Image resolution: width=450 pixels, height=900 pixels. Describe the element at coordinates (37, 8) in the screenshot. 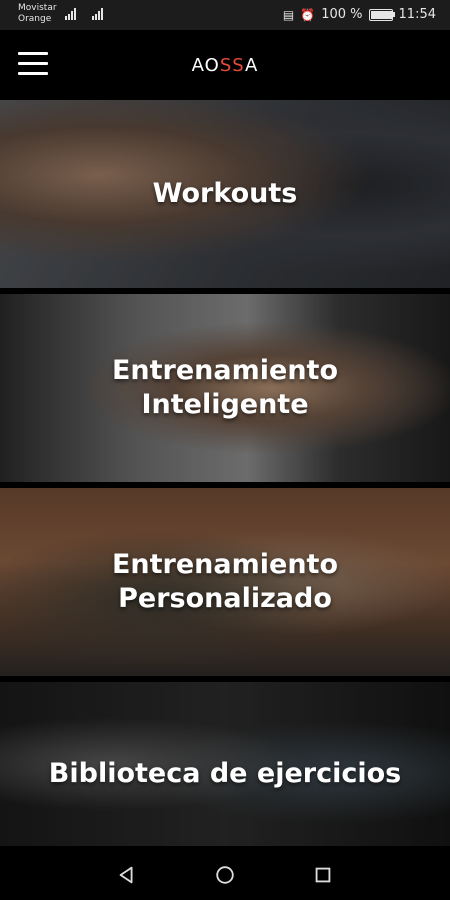

I see `carrier-line-1: Movistar` at that location.